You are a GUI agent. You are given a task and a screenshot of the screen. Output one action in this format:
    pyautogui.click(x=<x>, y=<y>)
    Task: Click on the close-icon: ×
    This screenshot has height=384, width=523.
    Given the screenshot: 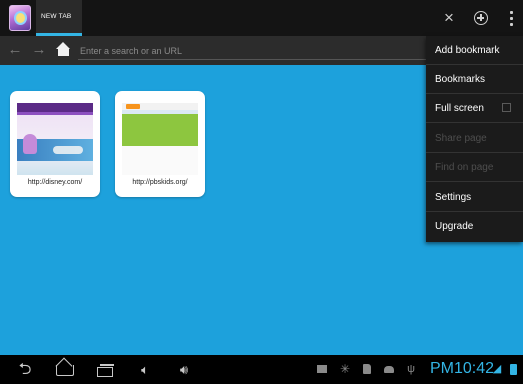 What is the action you would take?
    pyautogui.click(x=449, y=18)
    